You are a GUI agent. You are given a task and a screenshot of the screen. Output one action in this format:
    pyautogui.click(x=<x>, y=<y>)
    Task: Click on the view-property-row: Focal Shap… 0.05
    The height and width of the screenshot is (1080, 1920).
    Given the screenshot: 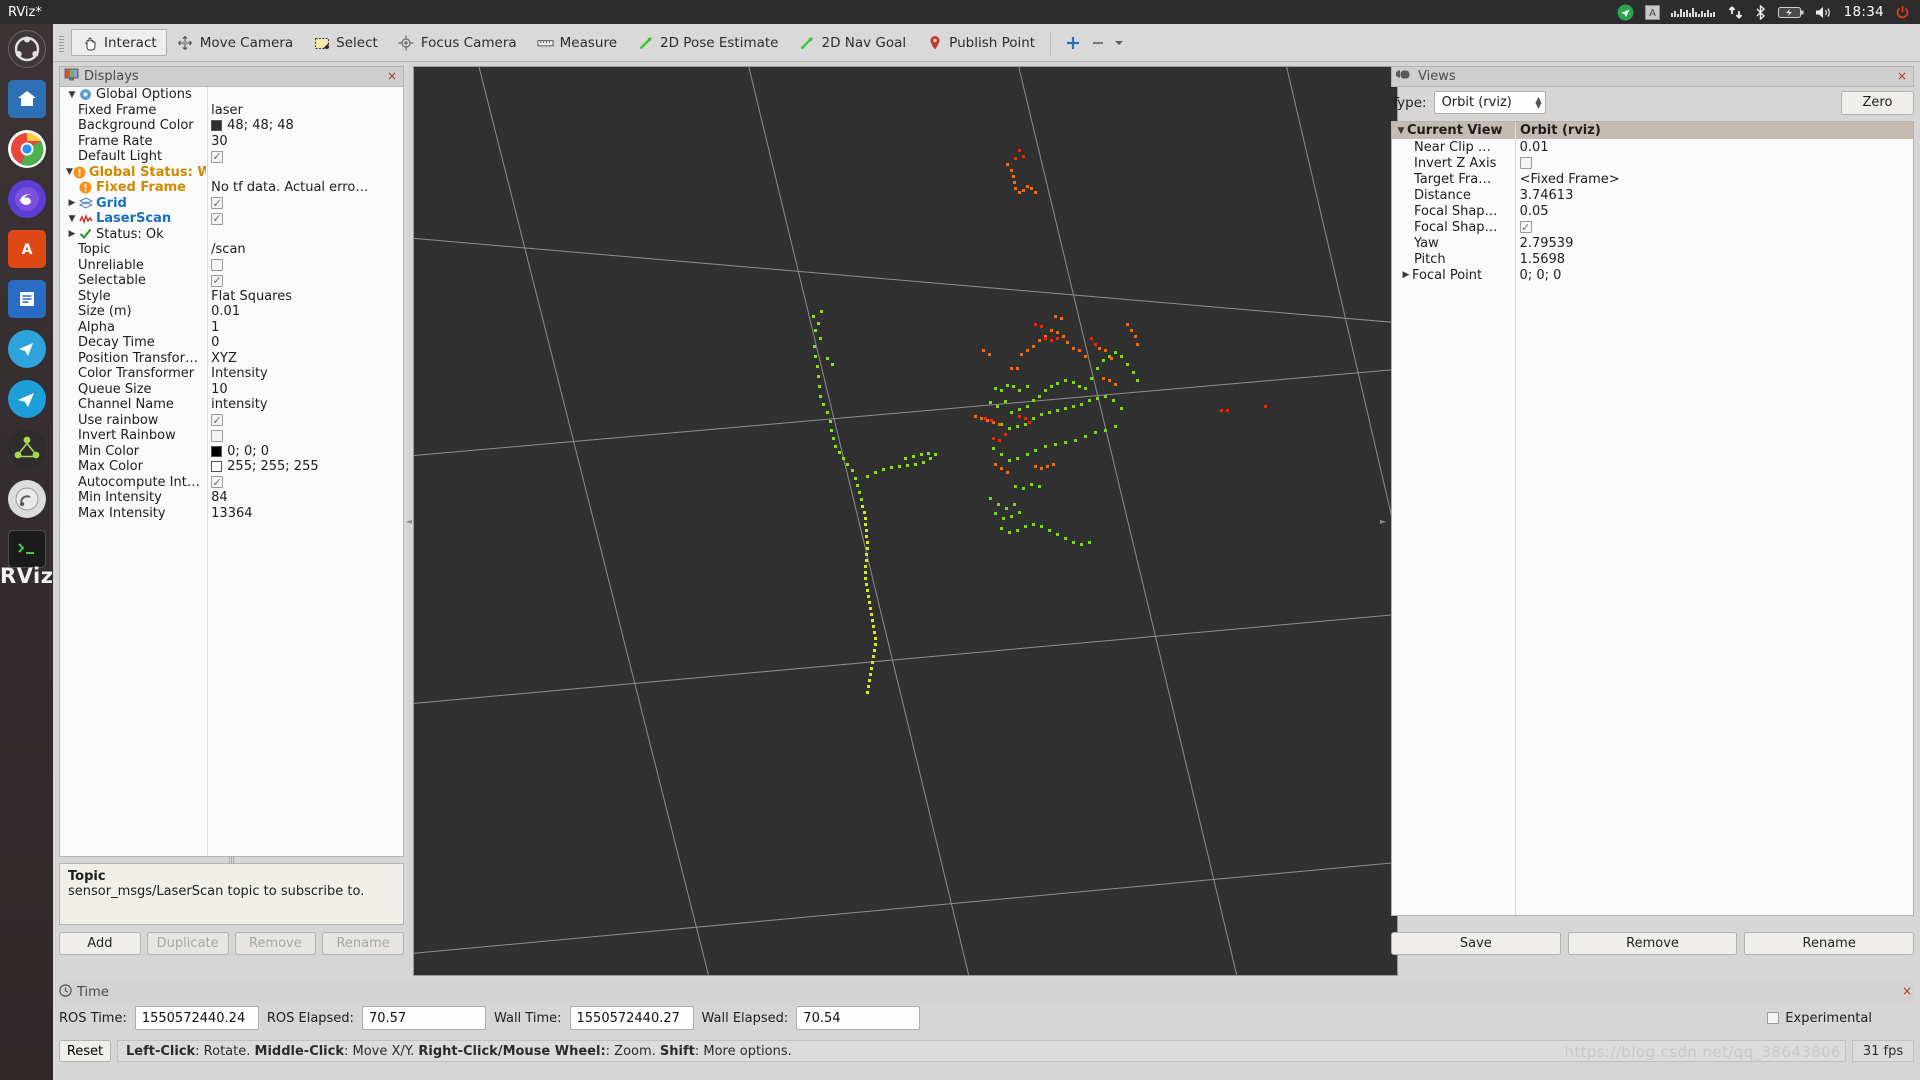 What is the action you would take?
    pyautogui.click(x=1652, y=211)
    